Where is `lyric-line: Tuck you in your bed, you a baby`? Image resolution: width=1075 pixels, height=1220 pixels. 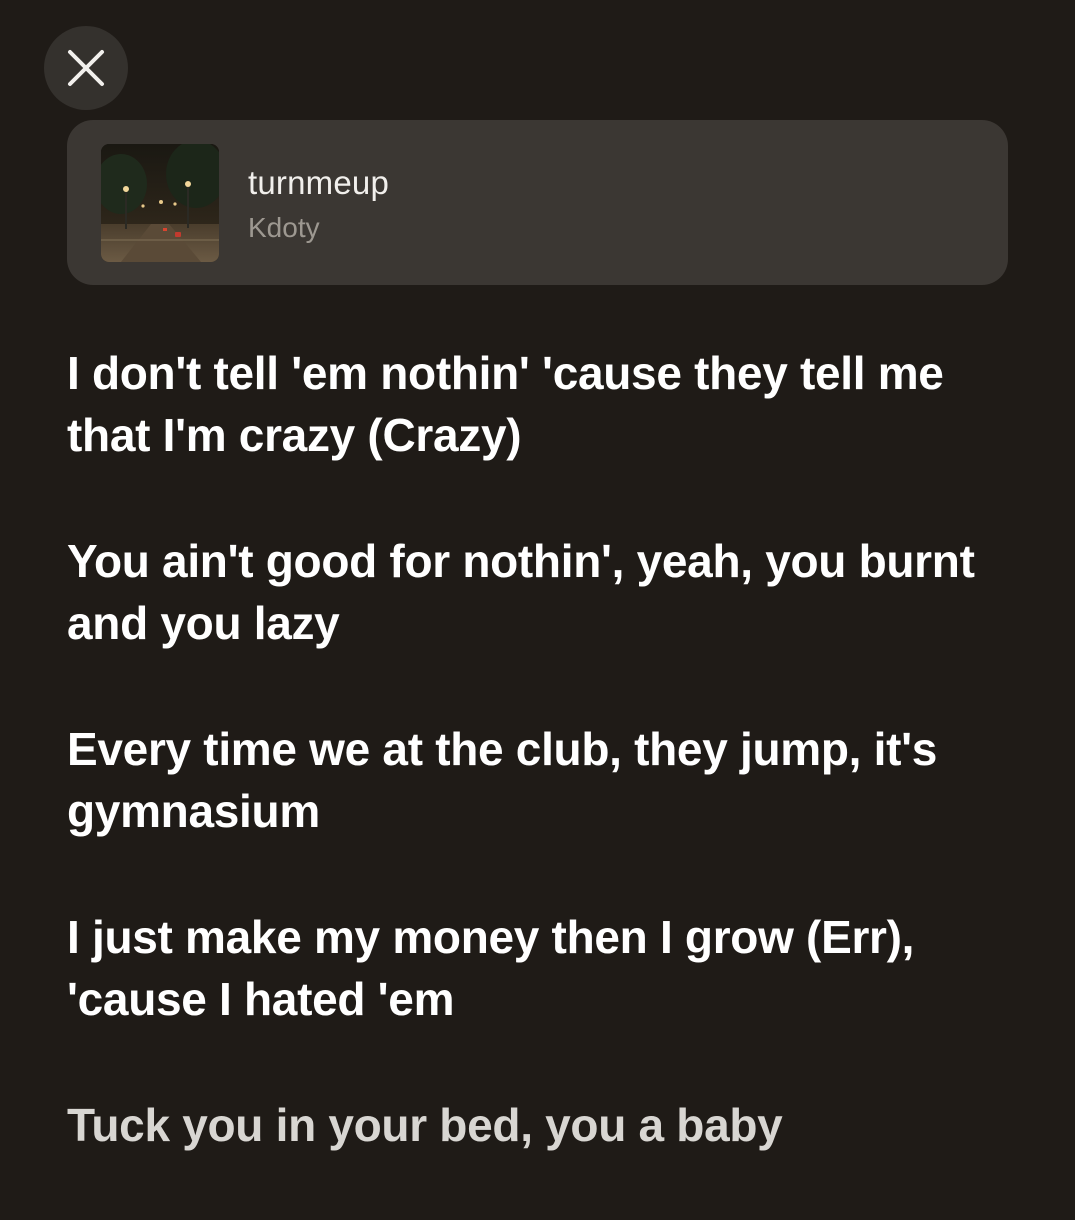 lyric-line: Tuck you in your bed, you a baby is located at coordinates (542, 1125).